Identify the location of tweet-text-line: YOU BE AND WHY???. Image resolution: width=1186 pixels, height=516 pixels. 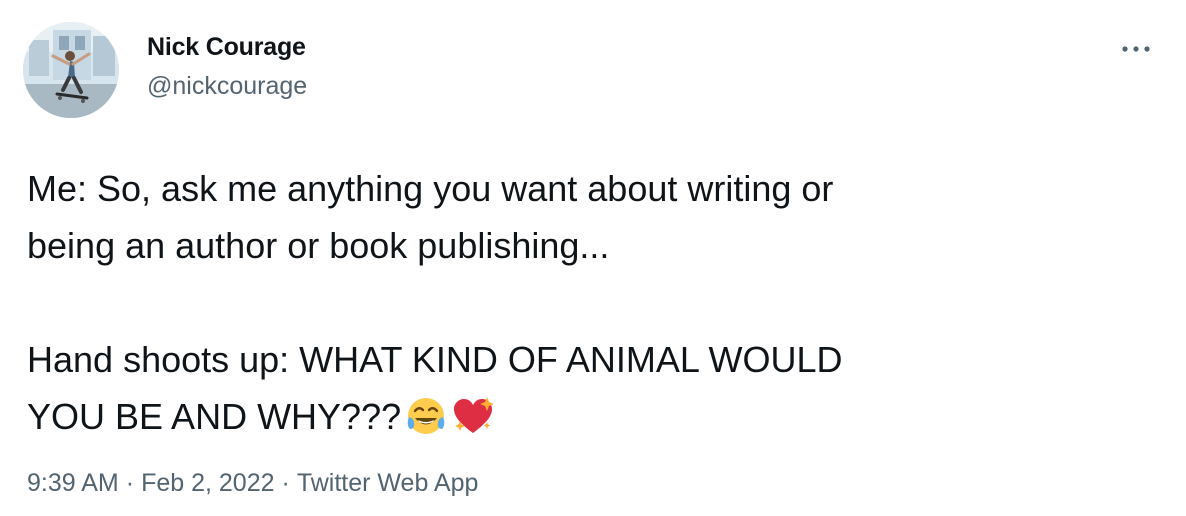
(214, 416).